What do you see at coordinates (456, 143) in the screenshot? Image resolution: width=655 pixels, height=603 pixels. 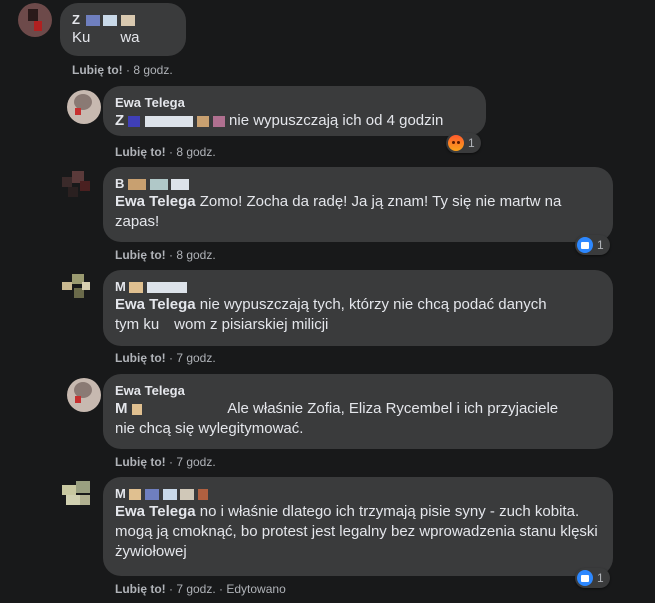 I see `angry-icon` at bounding box center [456, 143].